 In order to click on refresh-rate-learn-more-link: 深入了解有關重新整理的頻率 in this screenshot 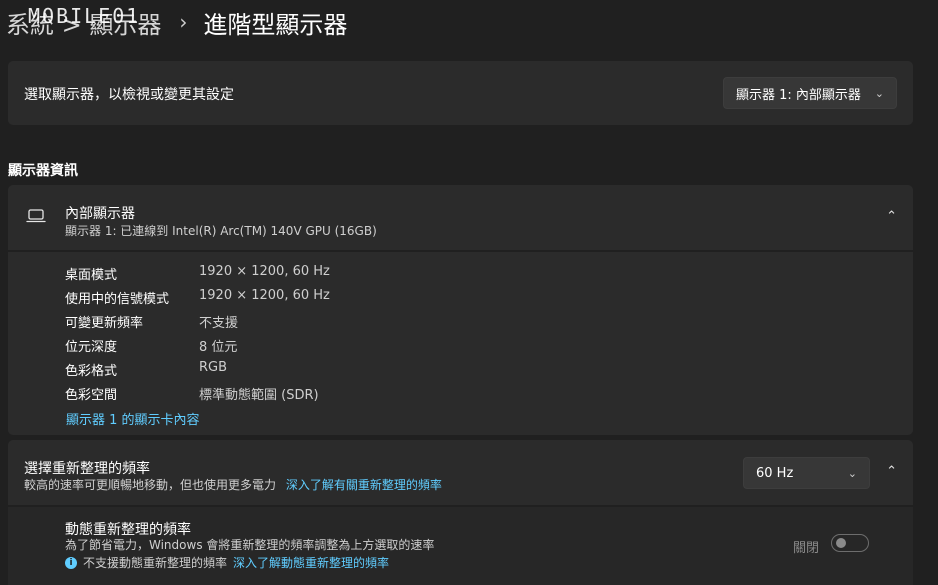, I will do `click(364, 485)`.